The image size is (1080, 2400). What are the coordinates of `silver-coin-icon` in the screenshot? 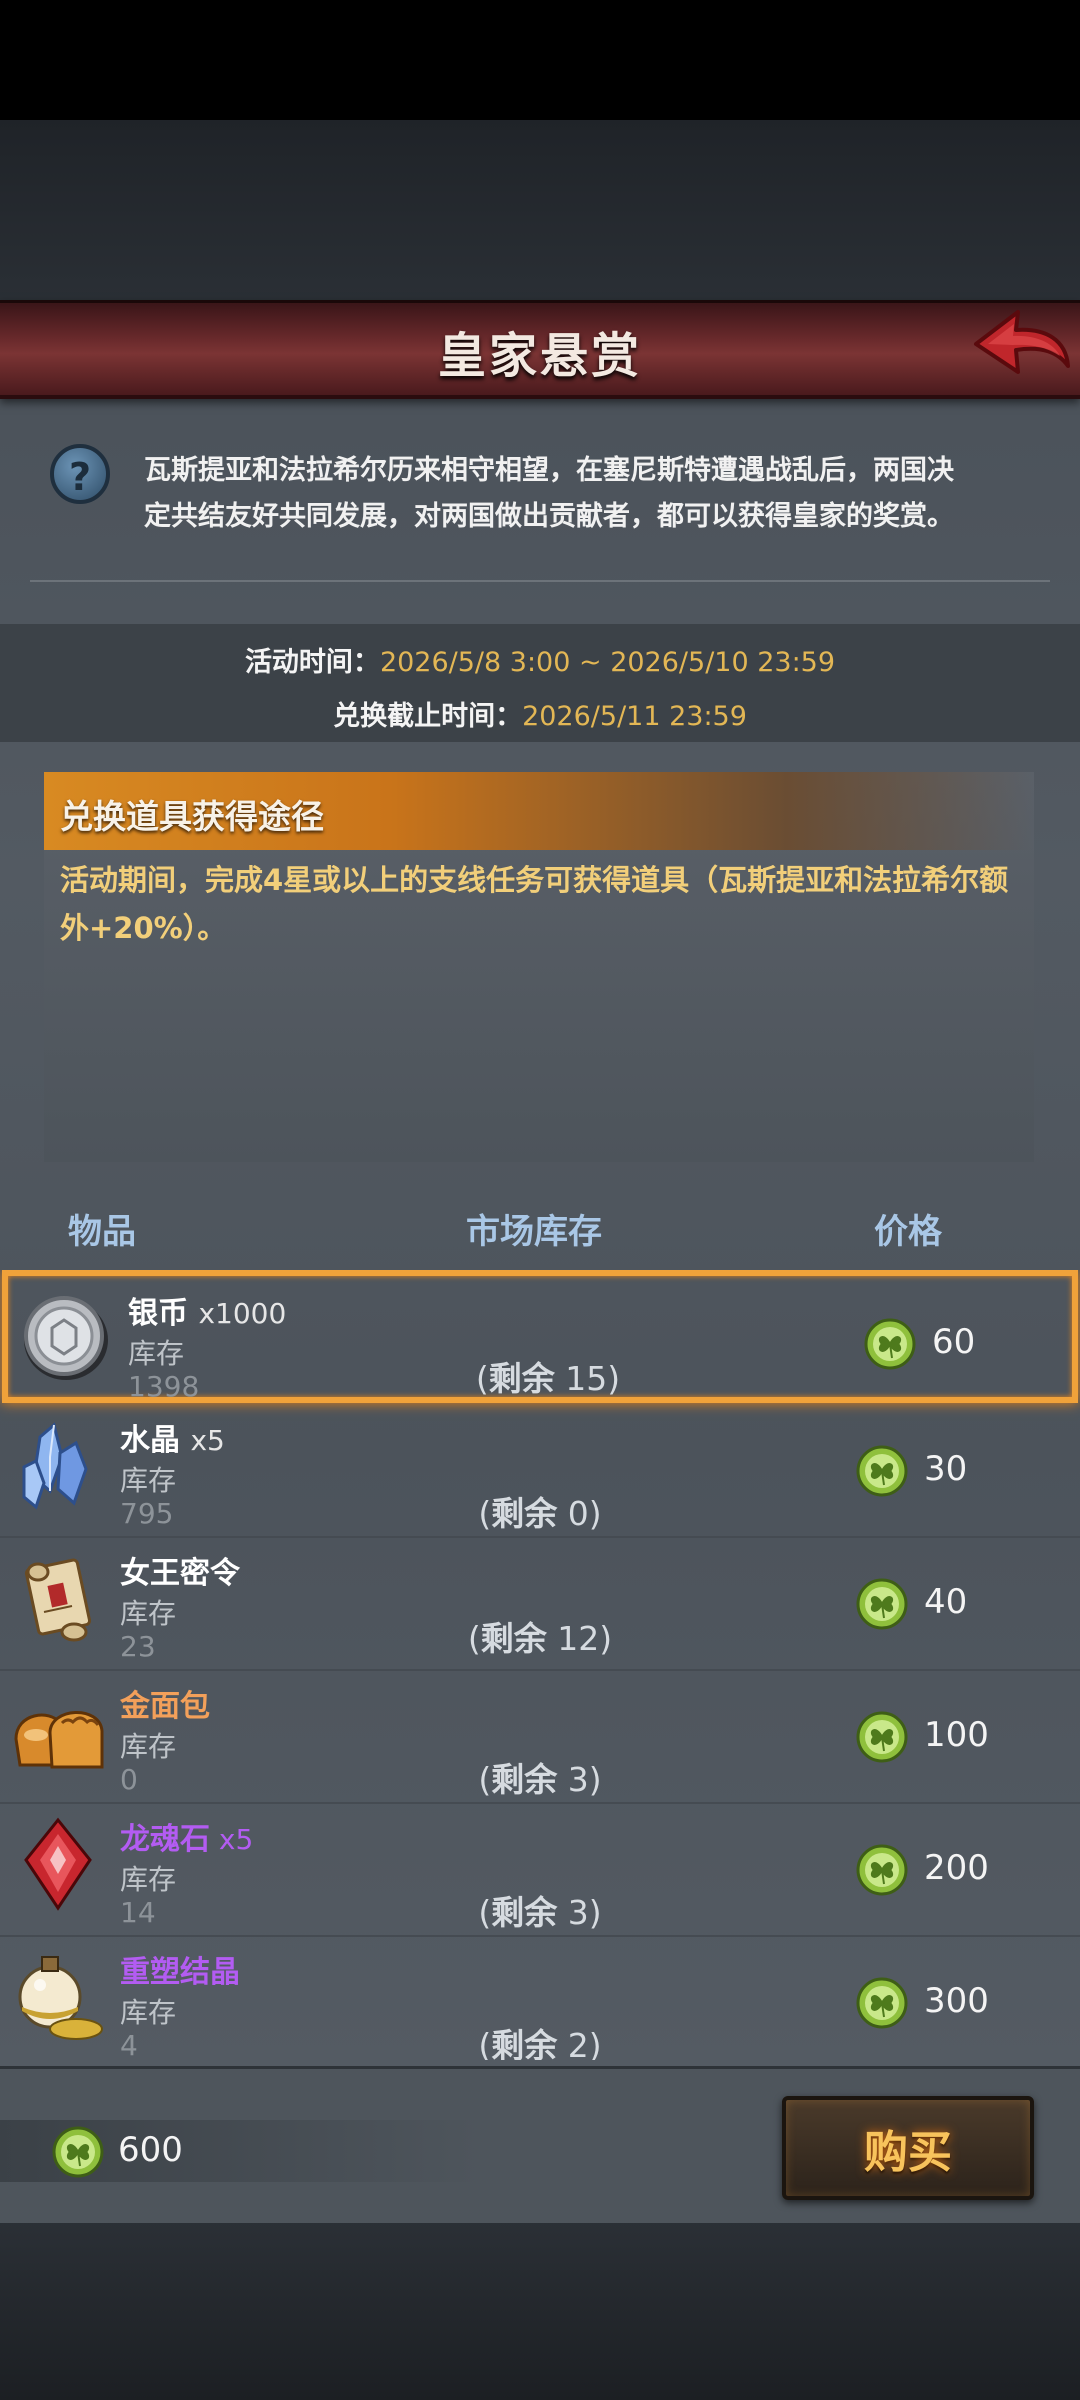 It's located at (66, 1338).